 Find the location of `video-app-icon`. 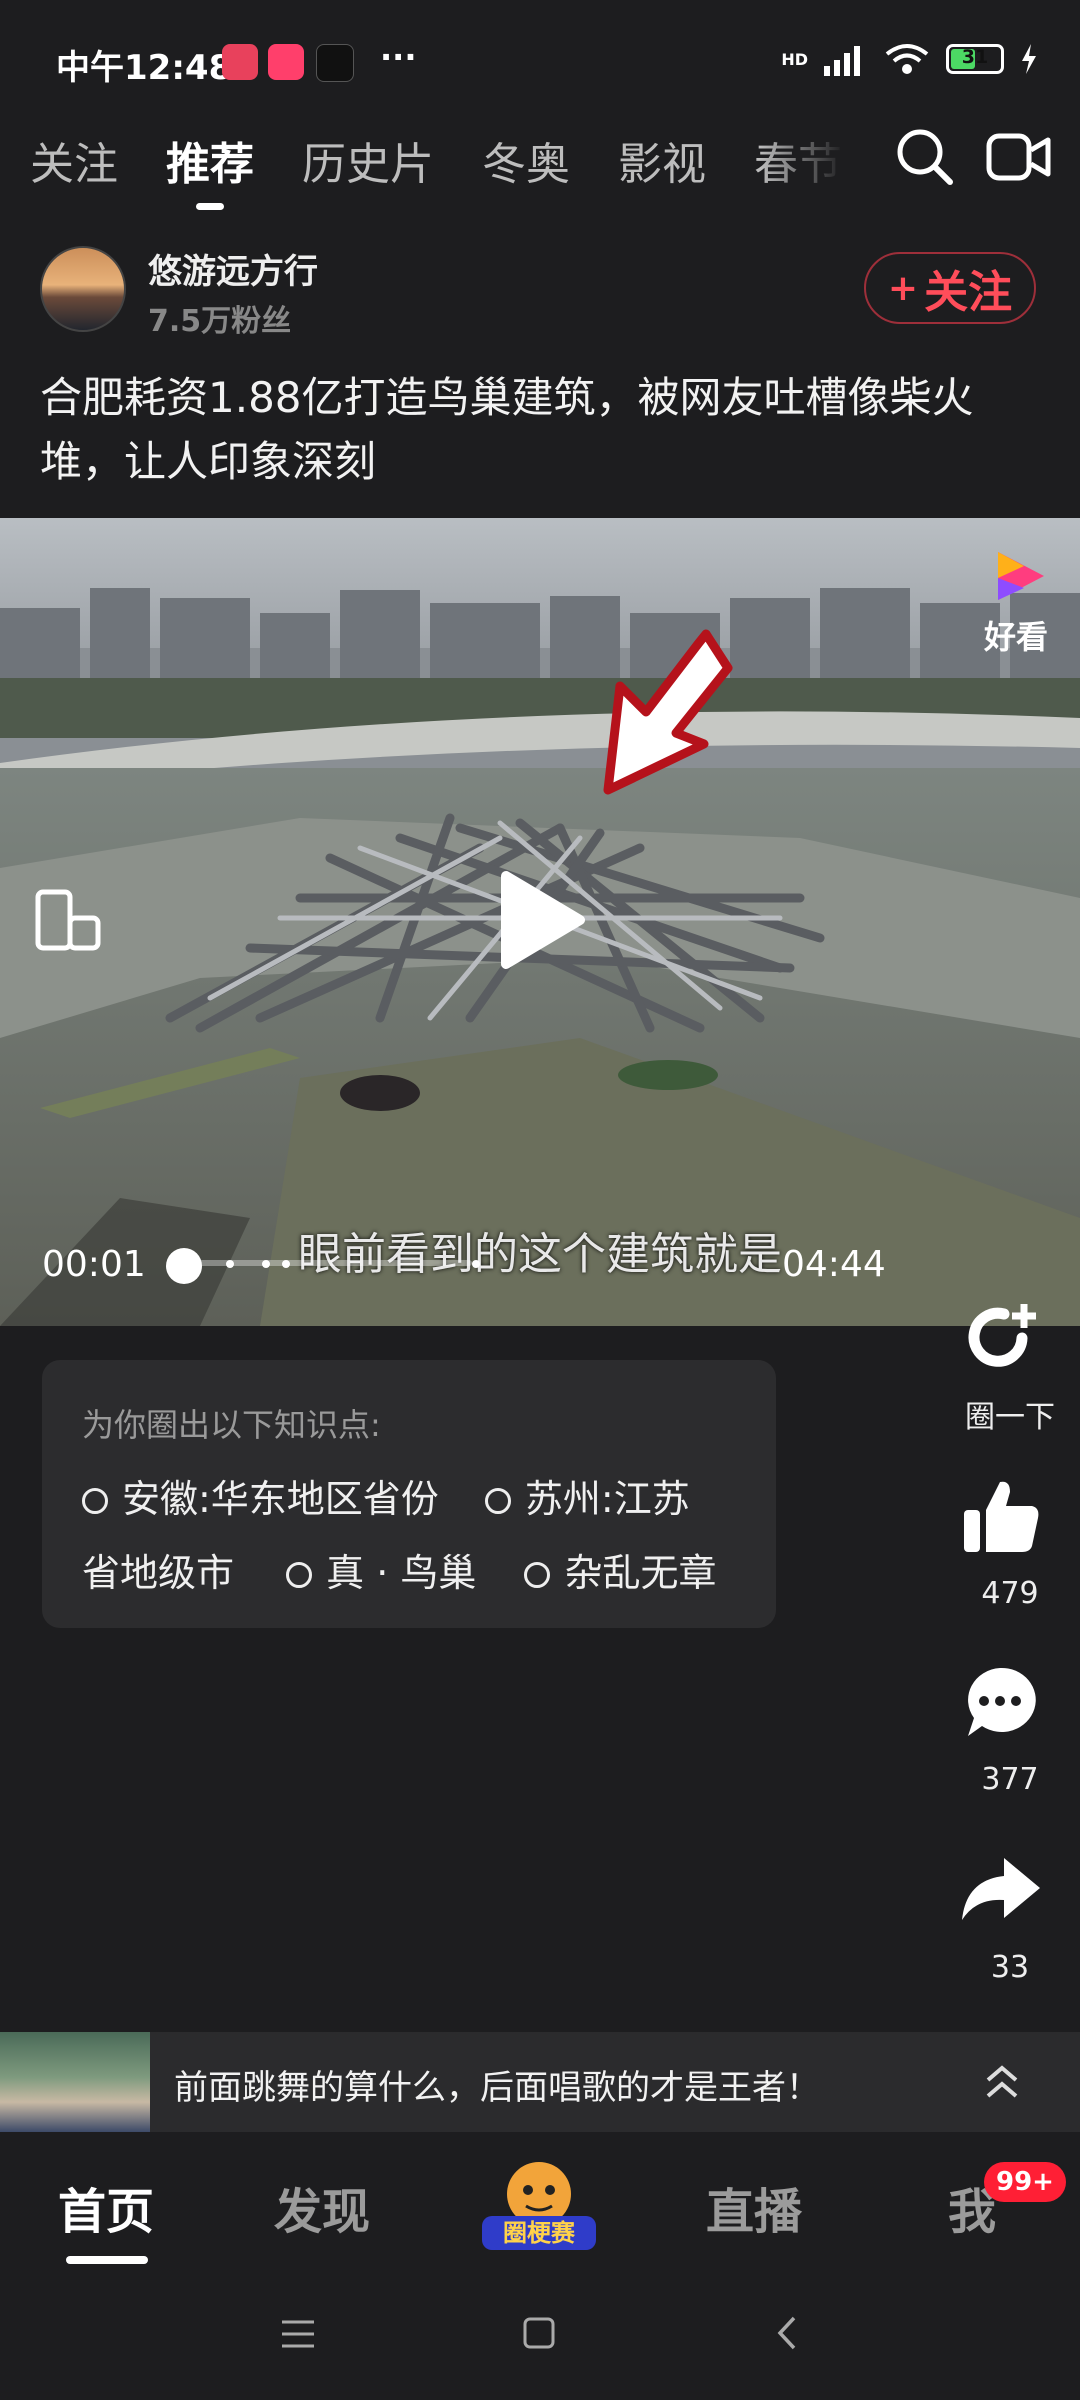

video-app-icon is located at coordinates (286, 62).